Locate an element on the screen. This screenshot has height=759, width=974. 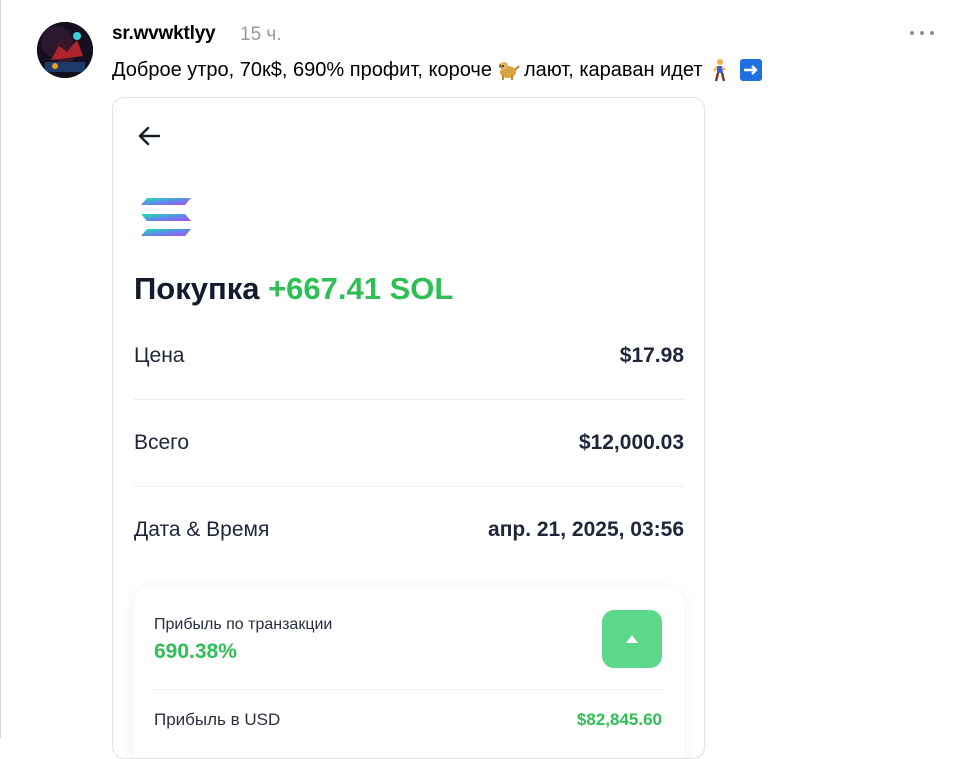
price-row: Цена $17.98 is located at coordinates (409, 356).